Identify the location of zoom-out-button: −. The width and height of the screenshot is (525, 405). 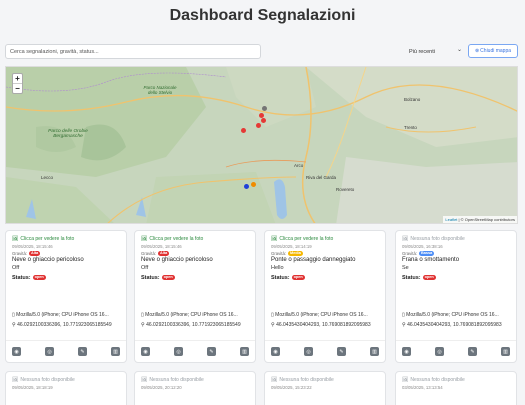
(17, 89).